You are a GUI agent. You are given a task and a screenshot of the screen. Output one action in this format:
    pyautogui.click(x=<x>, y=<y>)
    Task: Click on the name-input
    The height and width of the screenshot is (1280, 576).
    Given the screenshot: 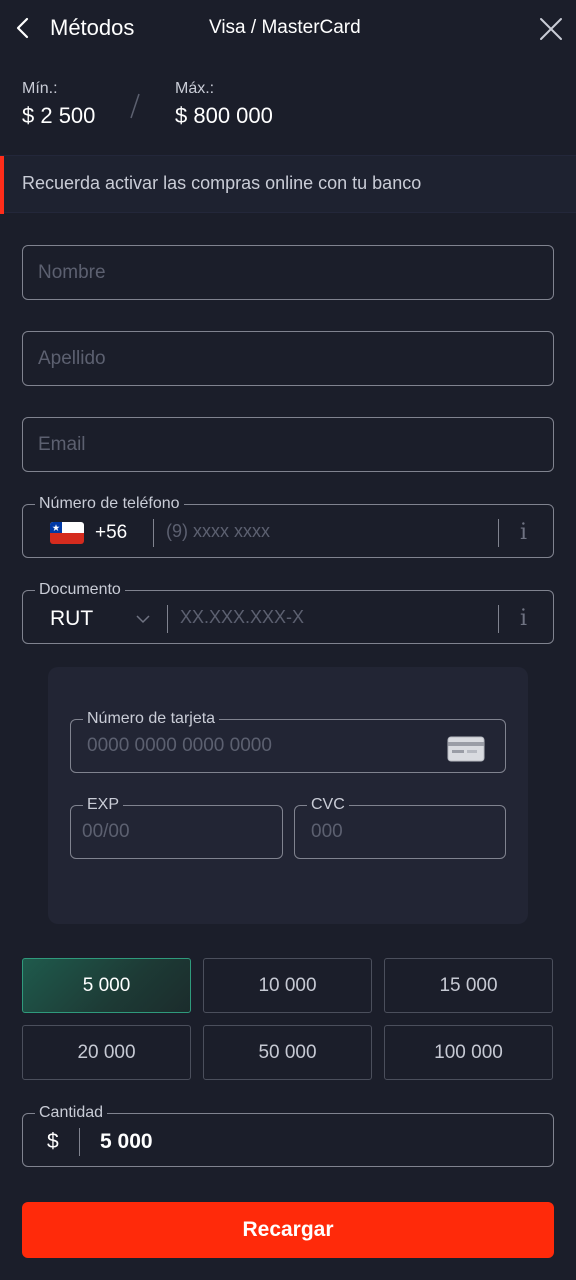 What is the action you would take?
    pyautogui.click(x=288, y=272)
    